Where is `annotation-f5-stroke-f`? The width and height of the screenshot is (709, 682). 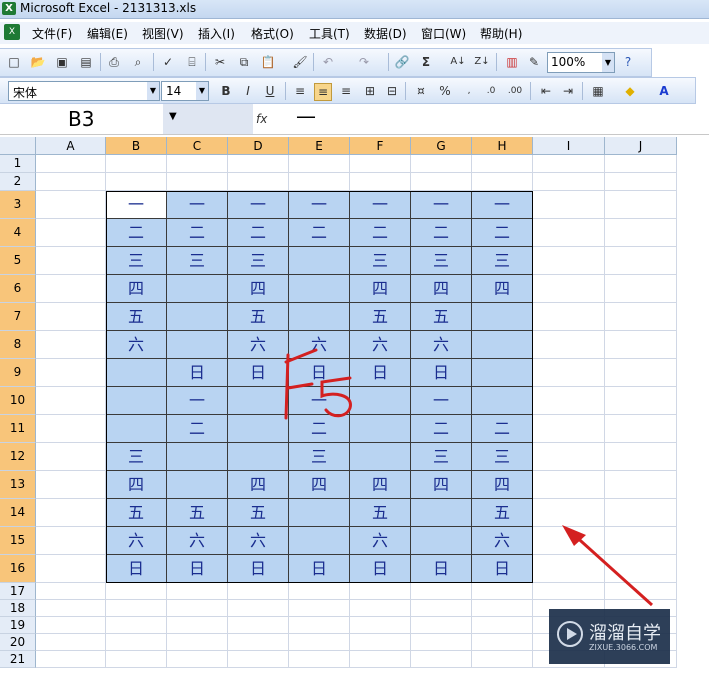 annotation-f5-stroke-f is located at coordinates (301, 384).